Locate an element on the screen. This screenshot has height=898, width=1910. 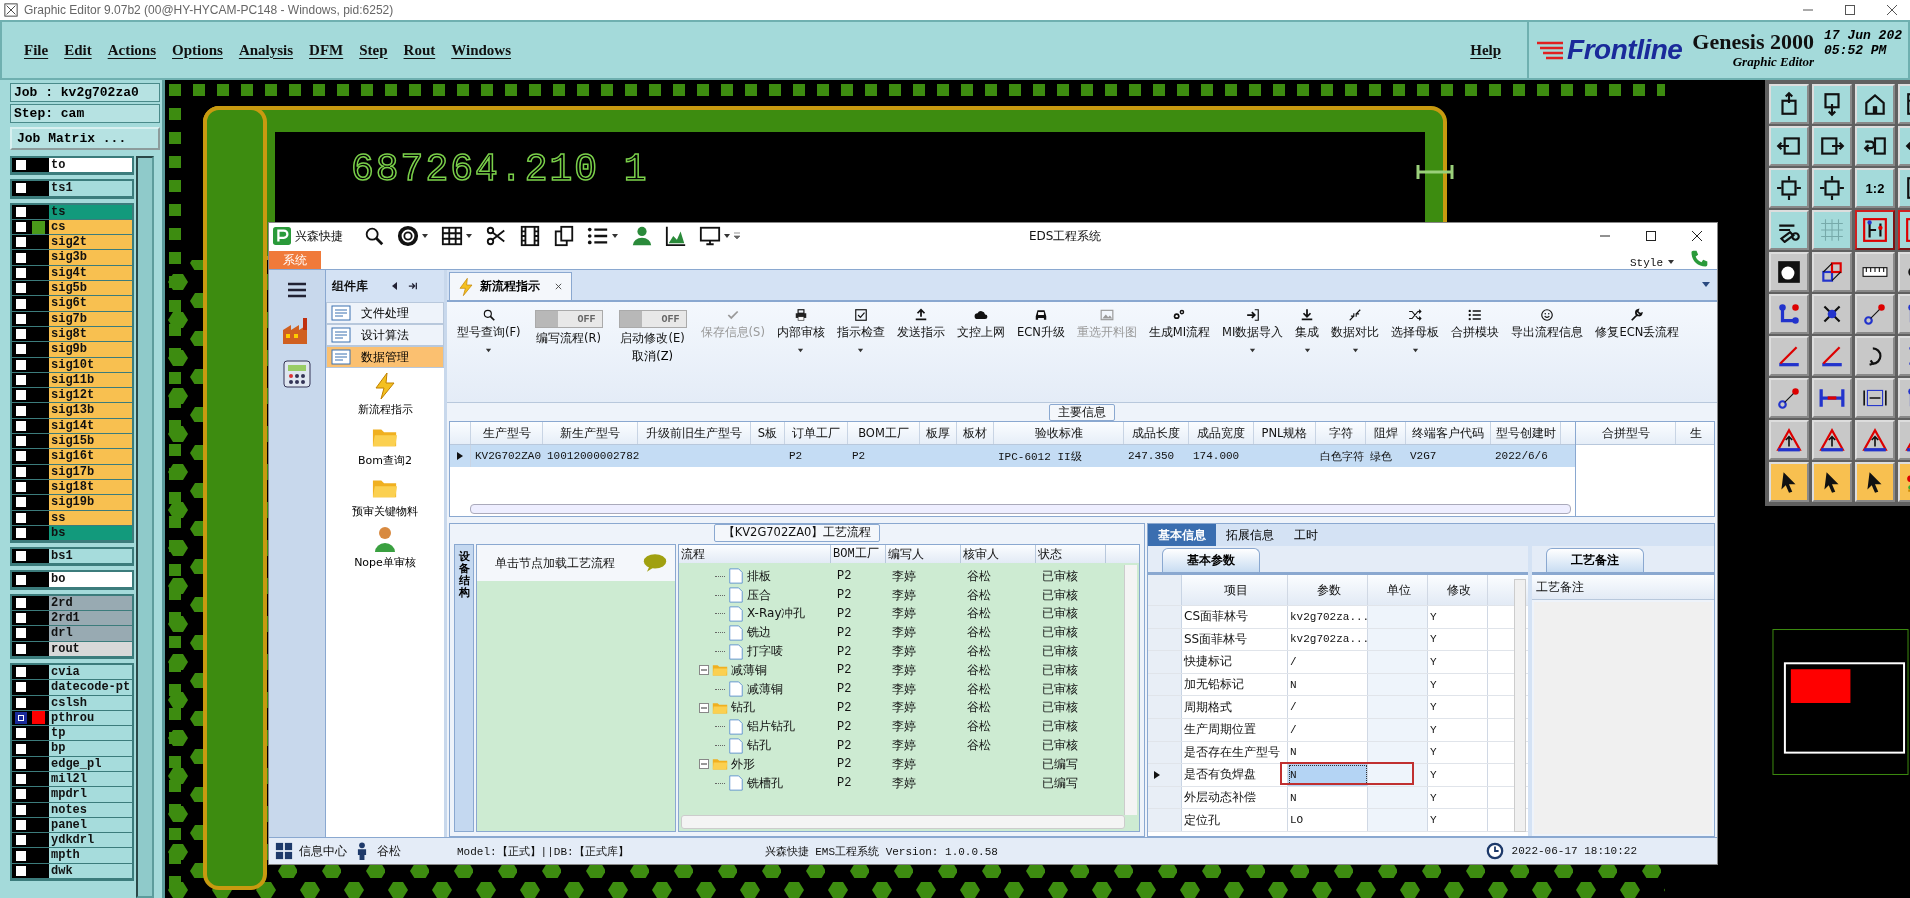
list-icon is located at coordinates (598, 236).